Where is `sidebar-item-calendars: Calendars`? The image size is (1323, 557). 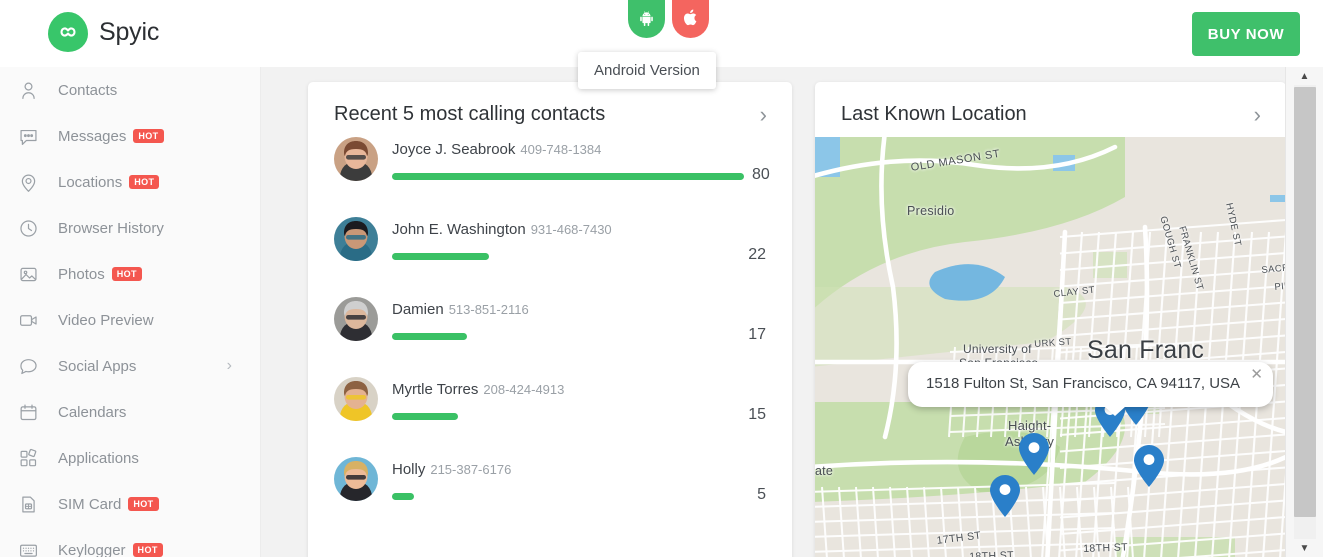
sidebar-item-calendars: Calendars is located at coordinates (130, 412).